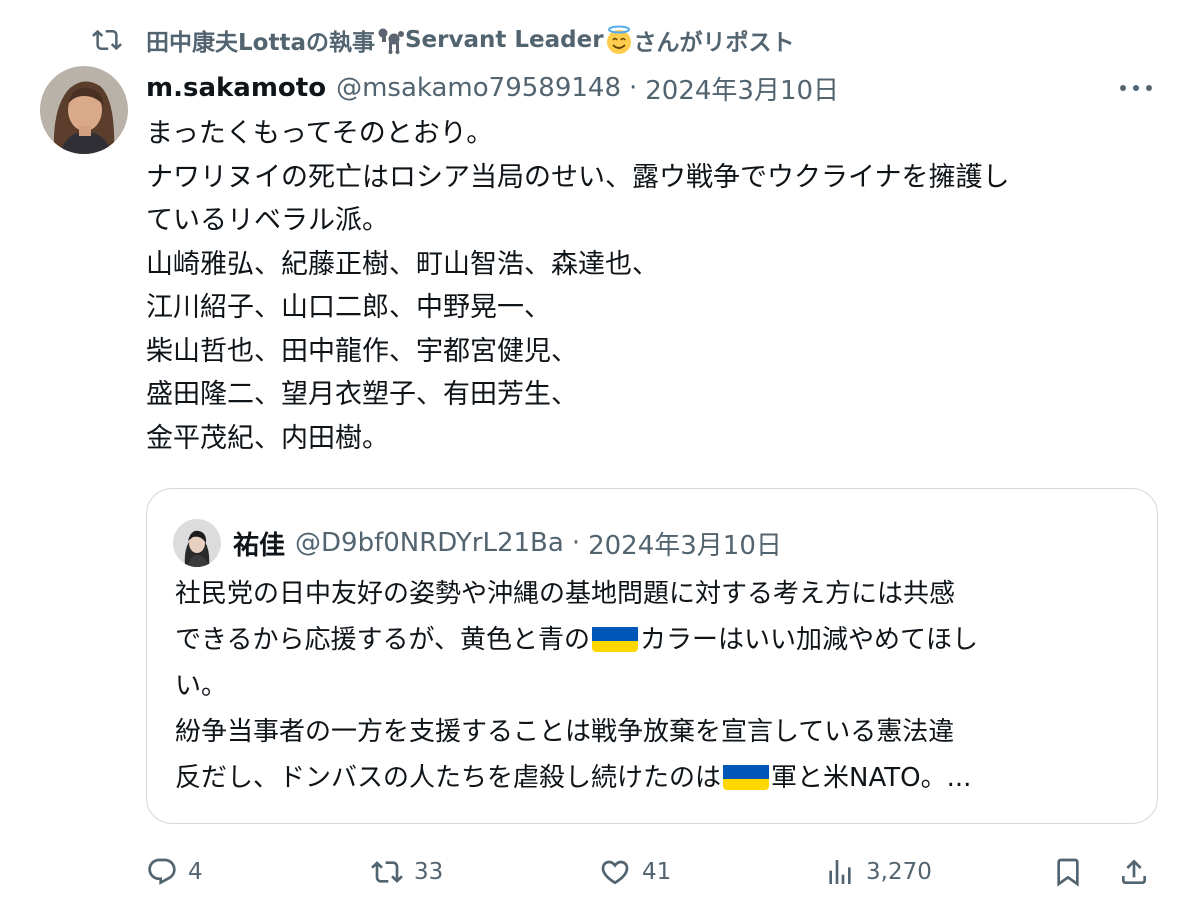 Image resolution: width=1199 pixels, height=913 pixels. What do you see at coordinates (362, 394) in the screenshot?
I see `tweet-text-line: 盛田隆二、望月衣塑子、有田芳生、` at bounding box center [362, 394].